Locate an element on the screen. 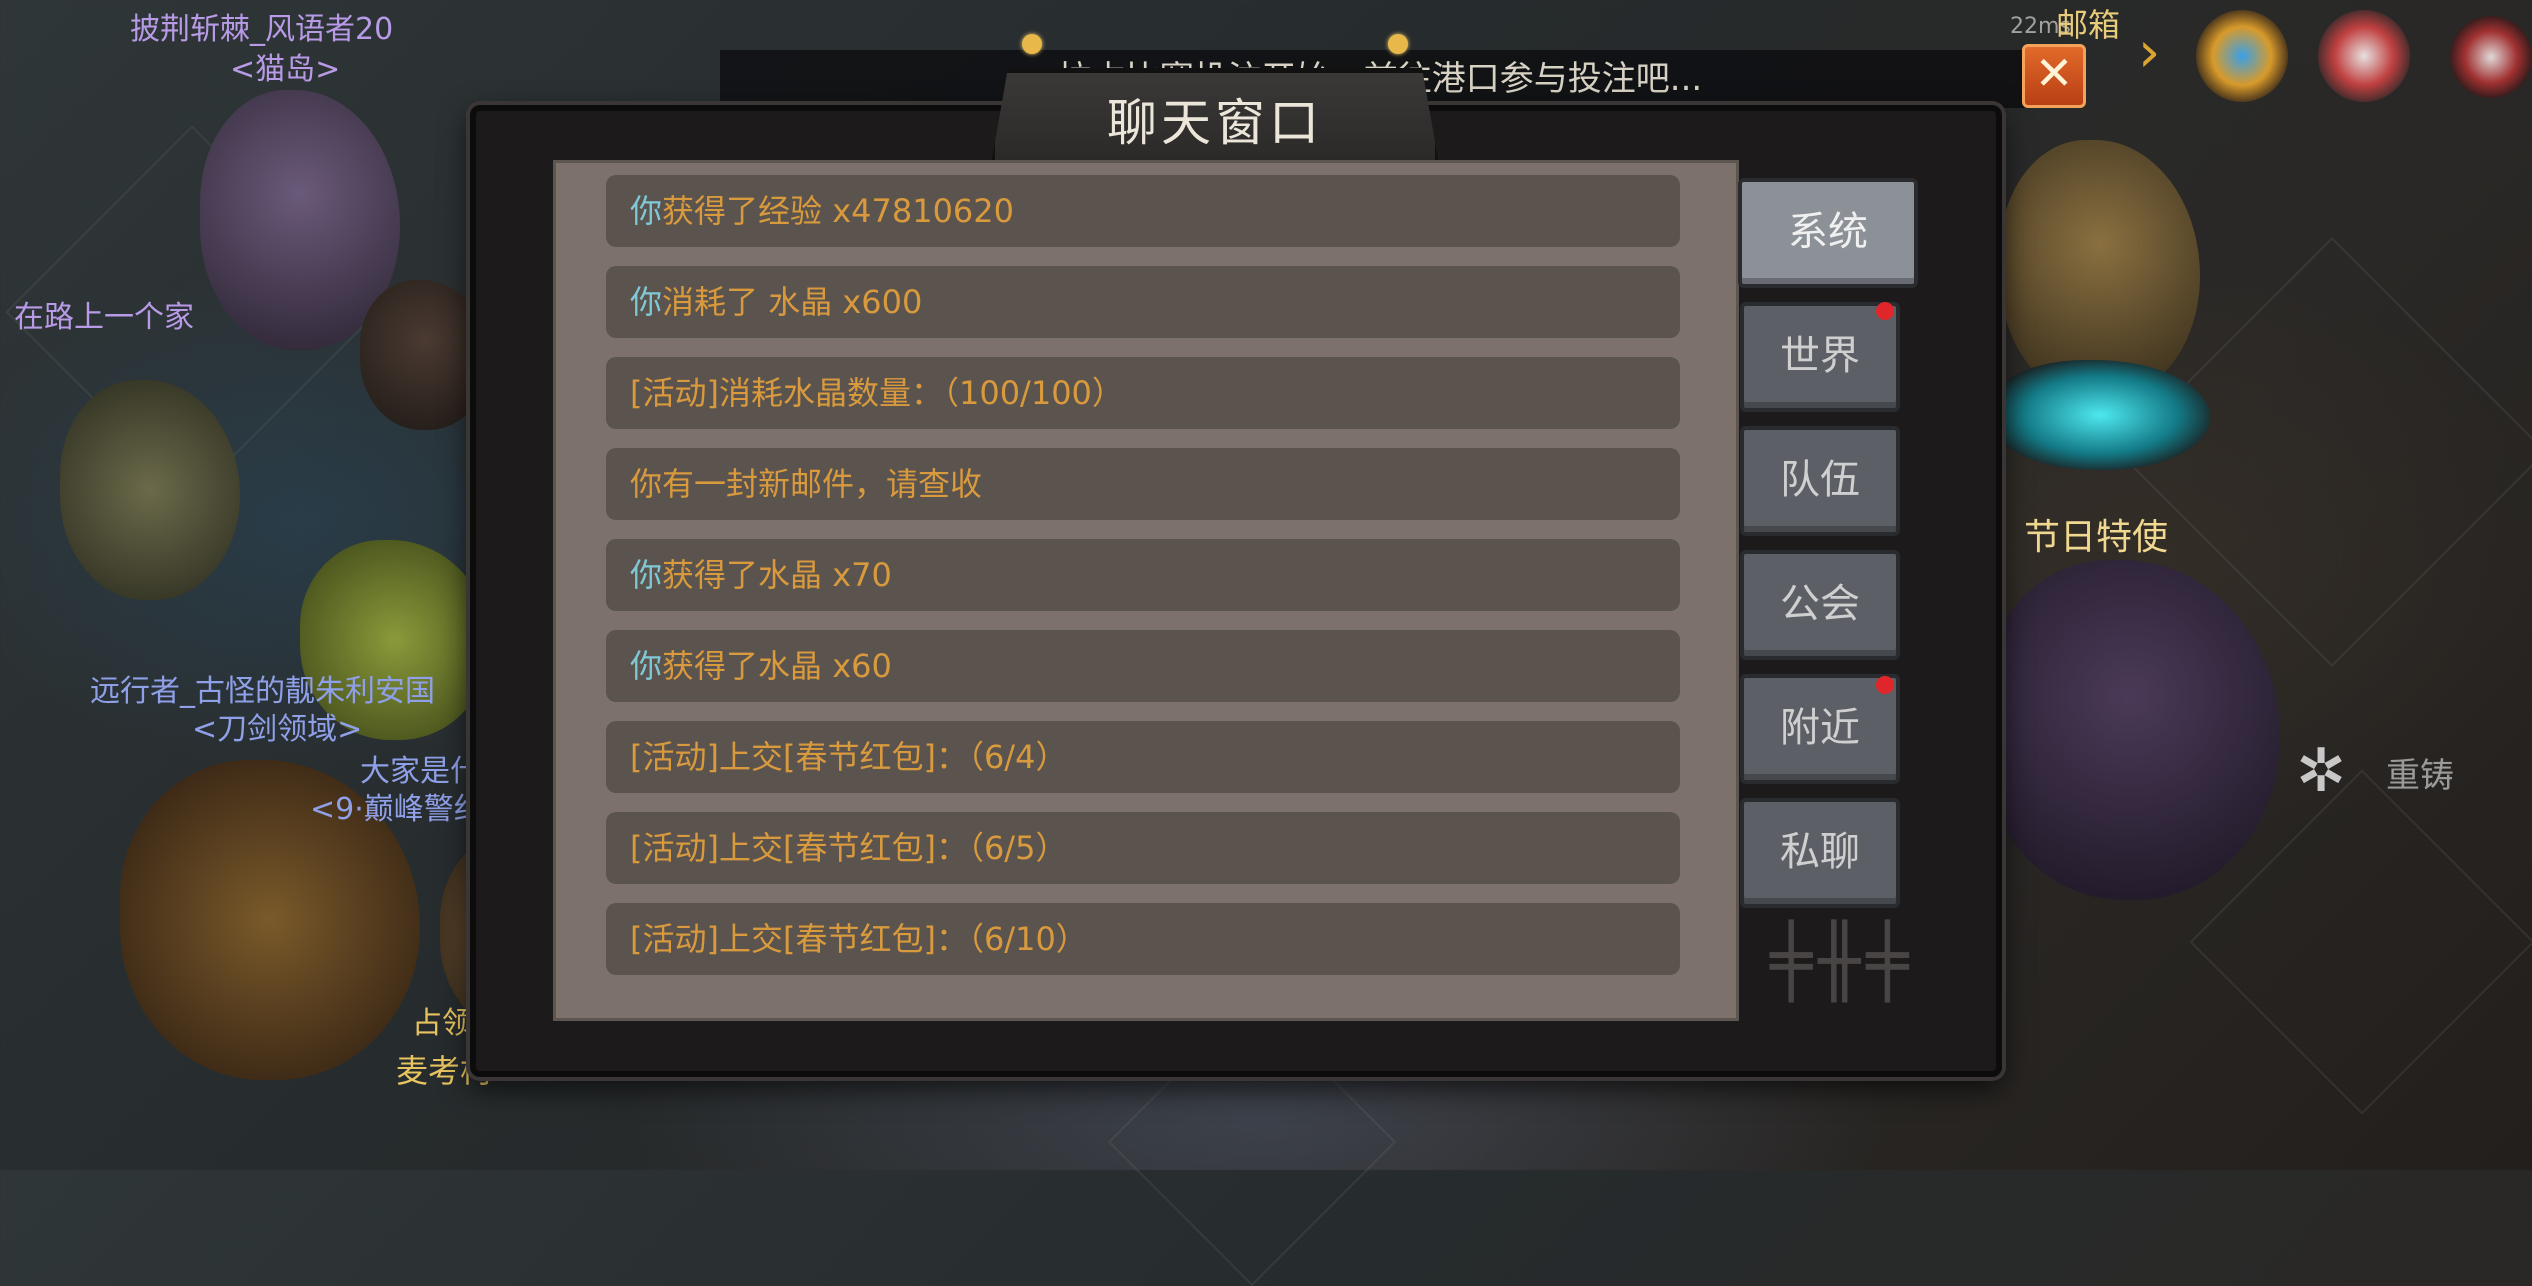 This screenshot has height=1286, width=2532. tab-system: 系统 is located at coordinates (1828, 233).